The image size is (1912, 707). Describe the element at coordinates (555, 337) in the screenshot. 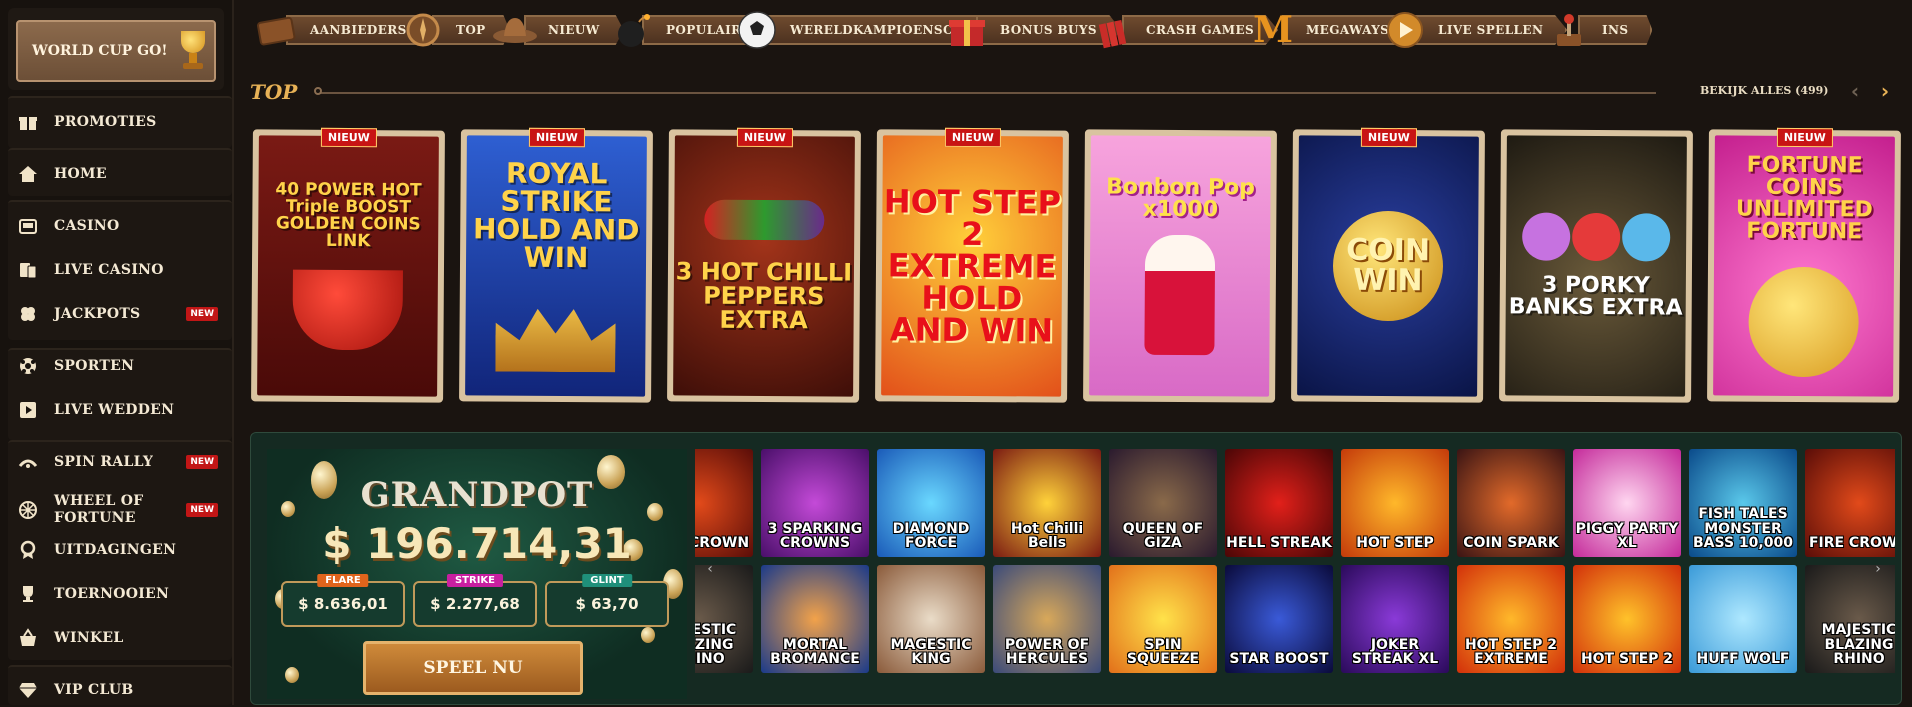

I see `crown-icon` at that location.